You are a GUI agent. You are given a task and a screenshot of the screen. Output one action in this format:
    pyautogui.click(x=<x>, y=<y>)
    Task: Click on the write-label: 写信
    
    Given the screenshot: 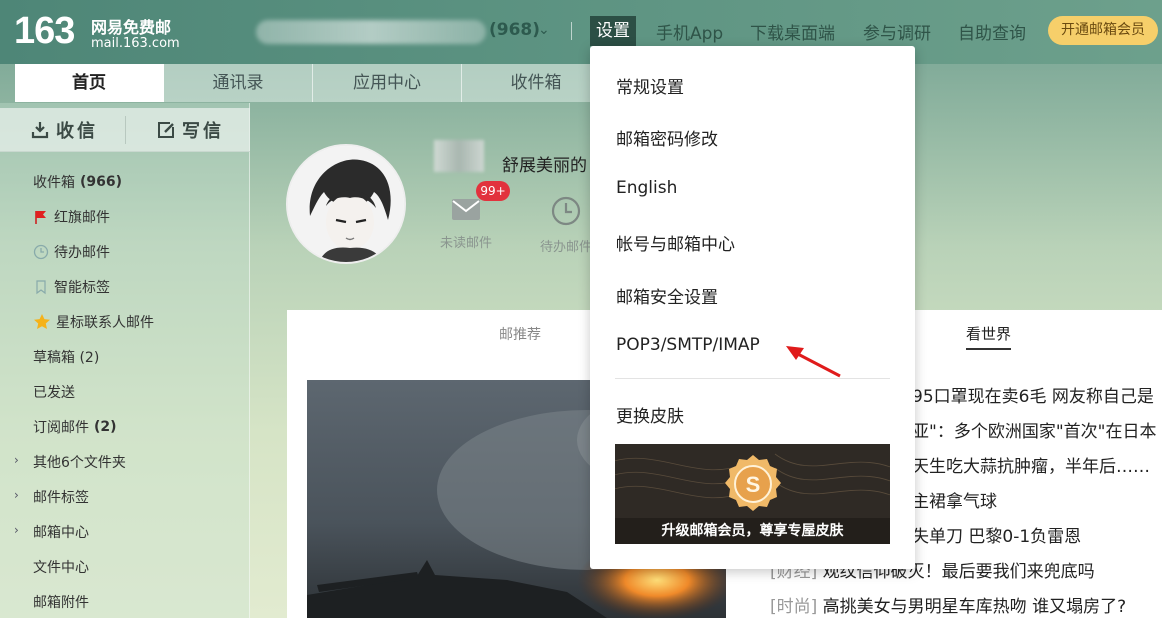 What is the action you would take?
    pyautogui.click(x=203, y=131)
    